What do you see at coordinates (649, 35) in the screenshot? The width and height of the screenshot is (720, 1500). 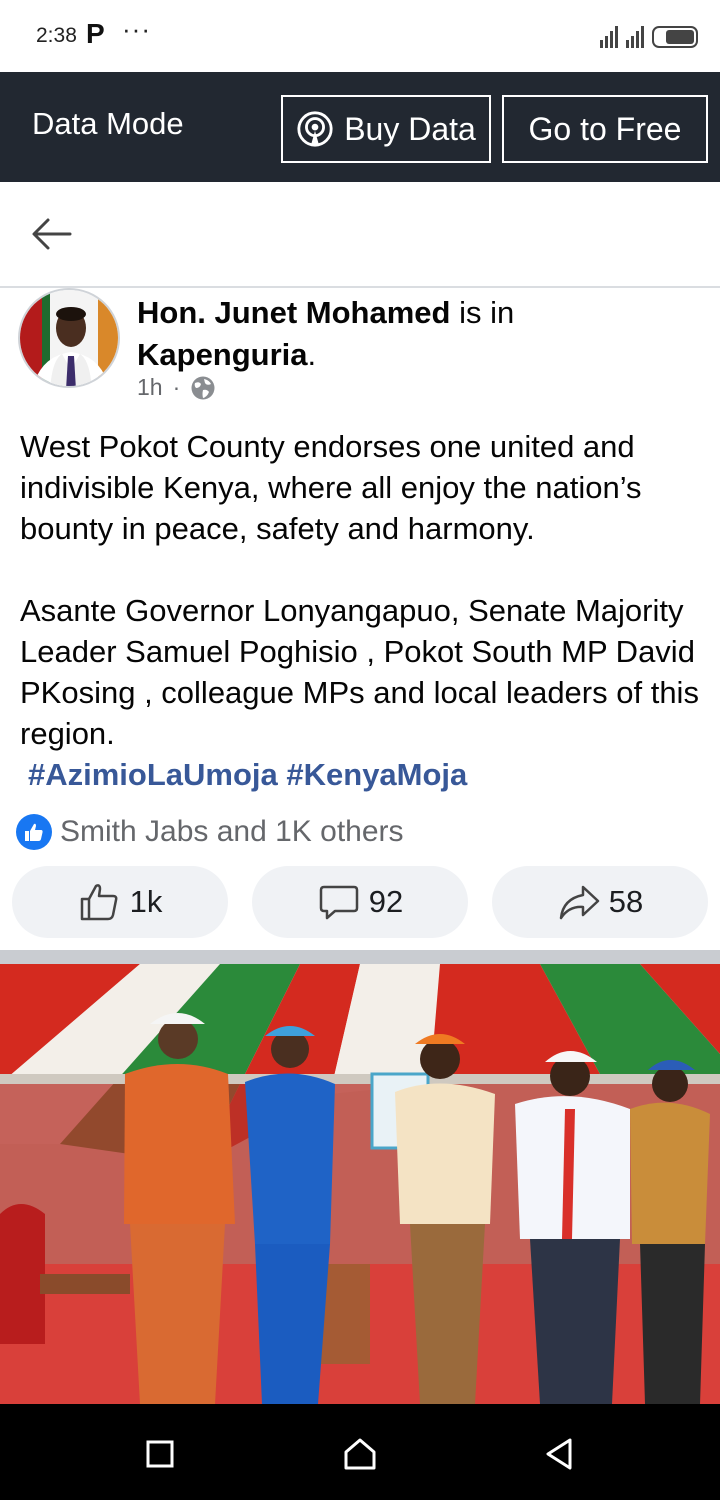 I see `status-icons` at bounding box center [649, 35].